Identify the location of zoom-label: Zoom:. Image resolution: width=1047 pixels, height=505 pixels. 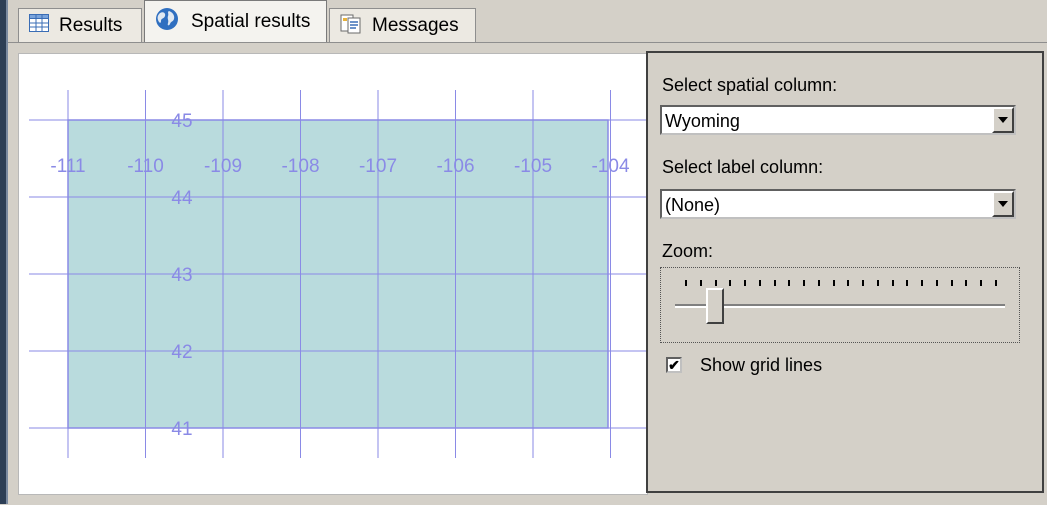
(688, 251).